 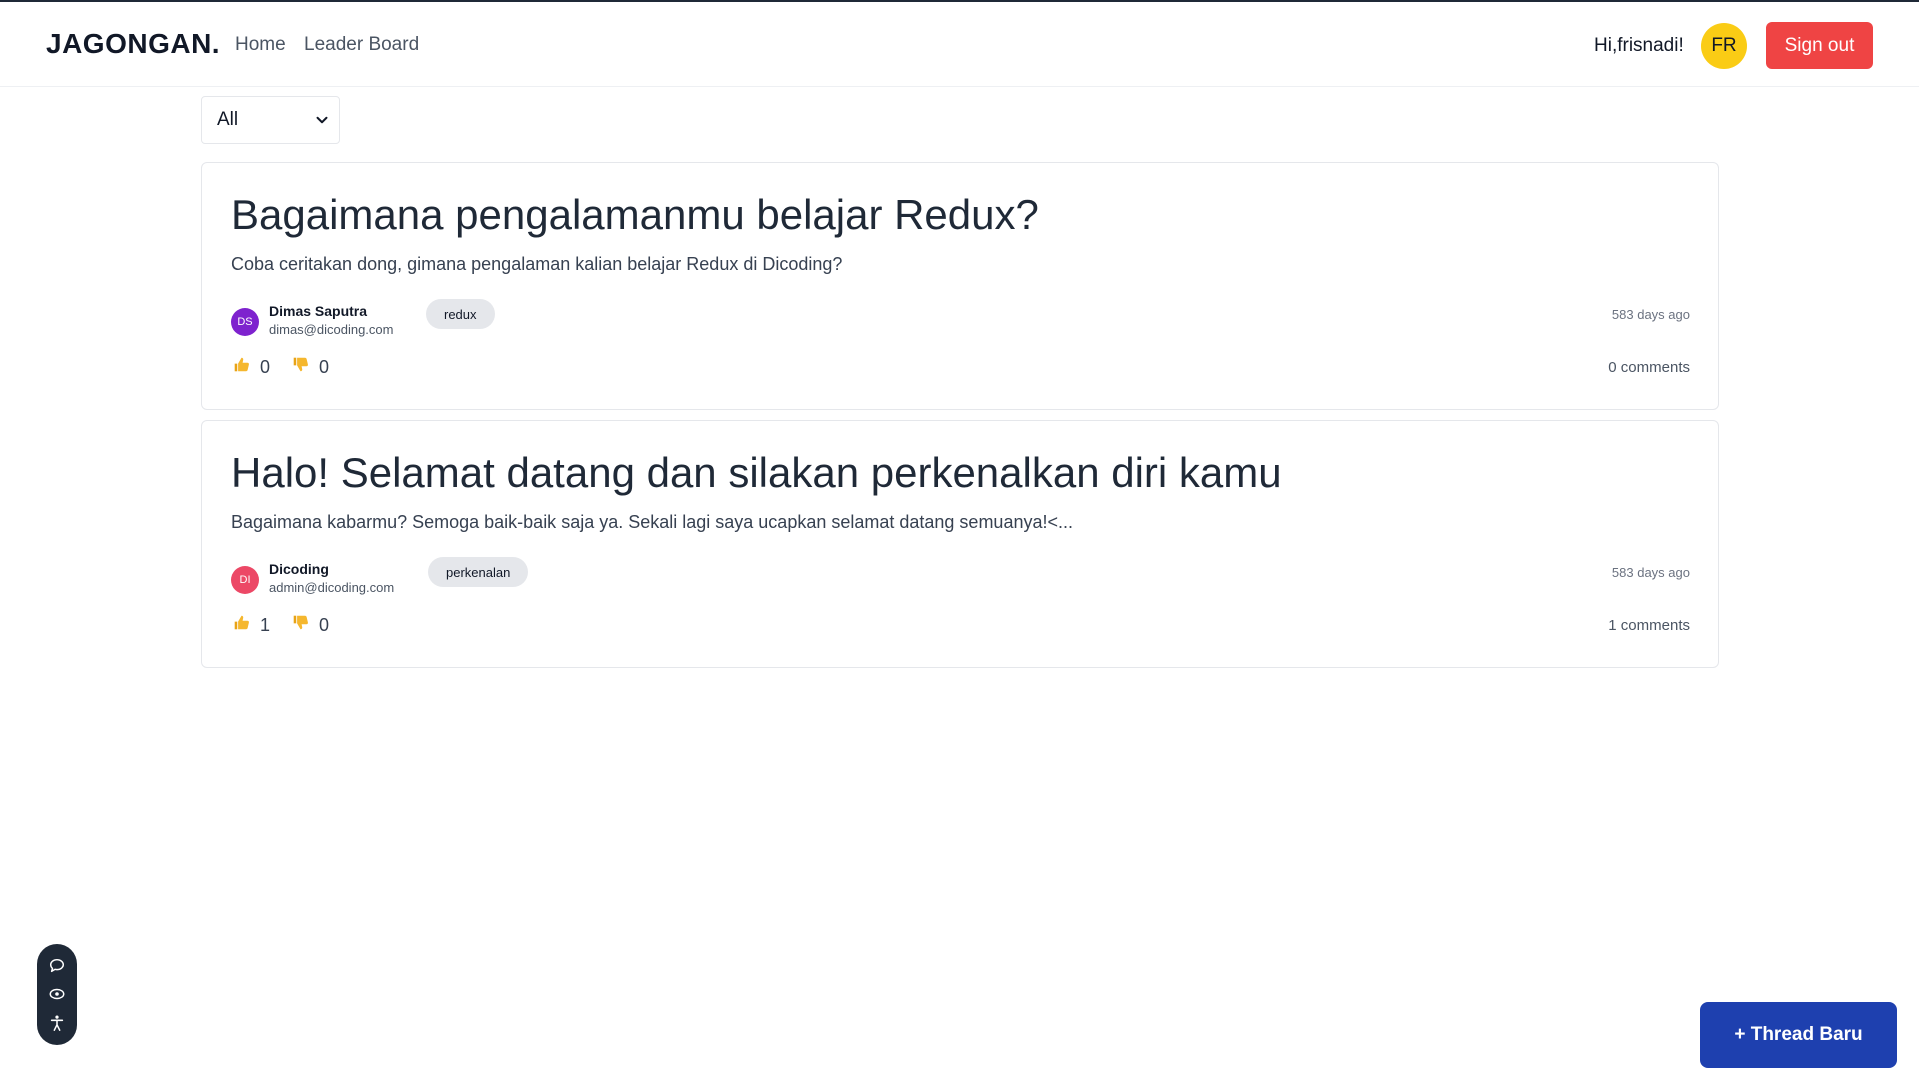 I want to click on thread-category-tag: redux, so click(x=460, y=314).